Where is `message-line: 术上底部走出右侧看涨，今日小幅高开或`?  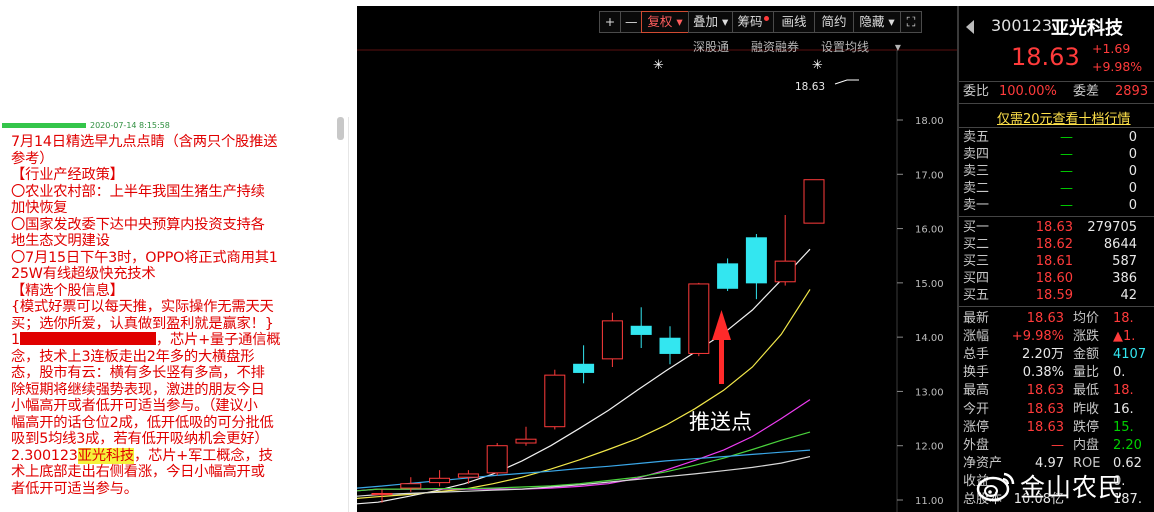 message-line: 术上底部走出右侧看涨，今日小幅高开或 is located at coordinates (138, 472).